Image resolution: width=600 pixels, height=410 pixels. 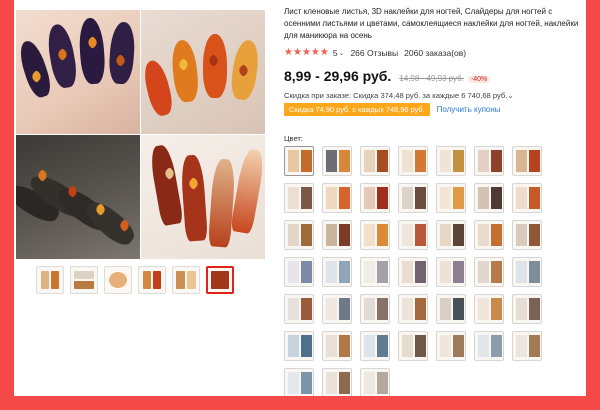 What do you see at coordinates (374, 53) in the screenshot?
I see `reviews-link: 266 Отзывы` at bounding box center [374, 53].